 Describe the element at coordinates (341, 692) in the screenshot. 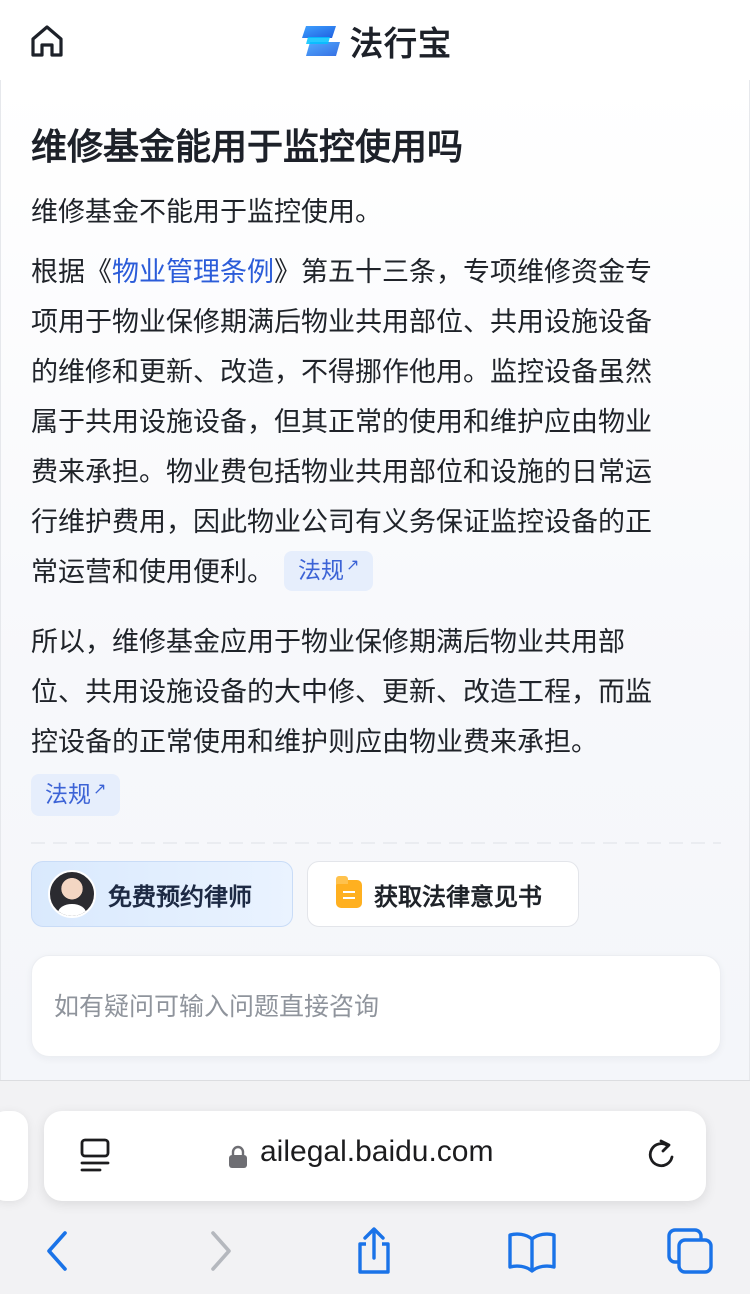

I see `paragraph-line: 位、共用设施设备的大中修、更新、改造工程，而监` at that location.